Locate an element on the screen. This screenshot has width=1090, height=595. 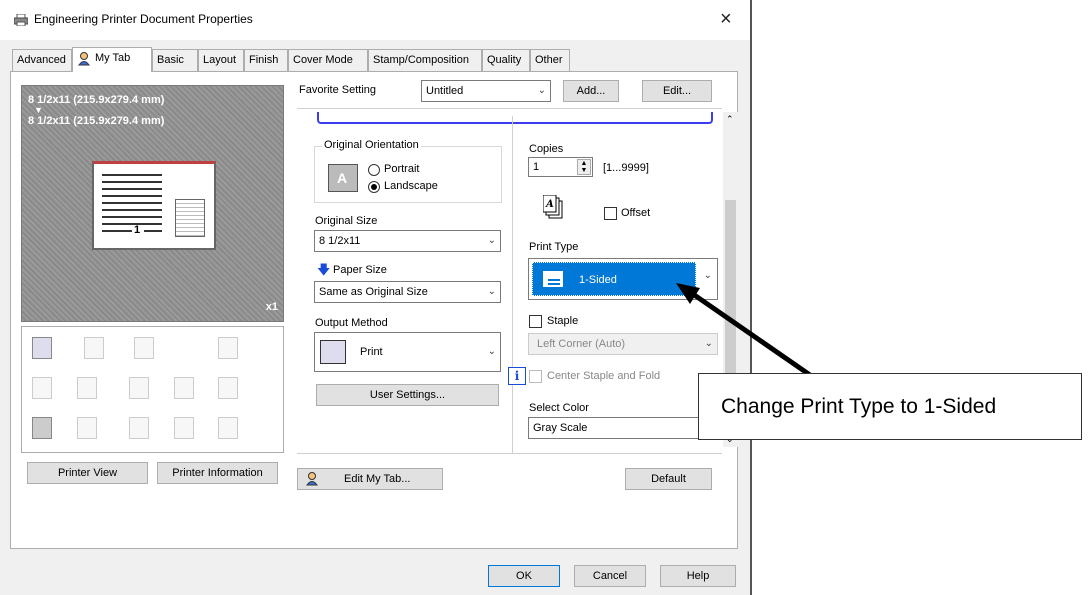
template-function-icon is located at coordinates (184, 428).